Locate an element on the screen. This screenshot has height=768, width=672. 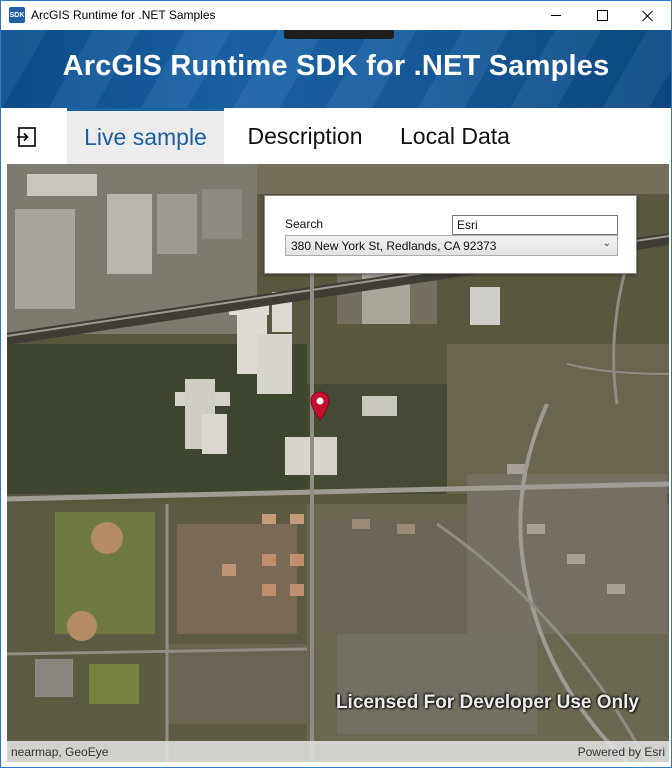
selected-suggestion: 380 New York St, Redlands, CA 92373 is located at coordinates (394, 246).